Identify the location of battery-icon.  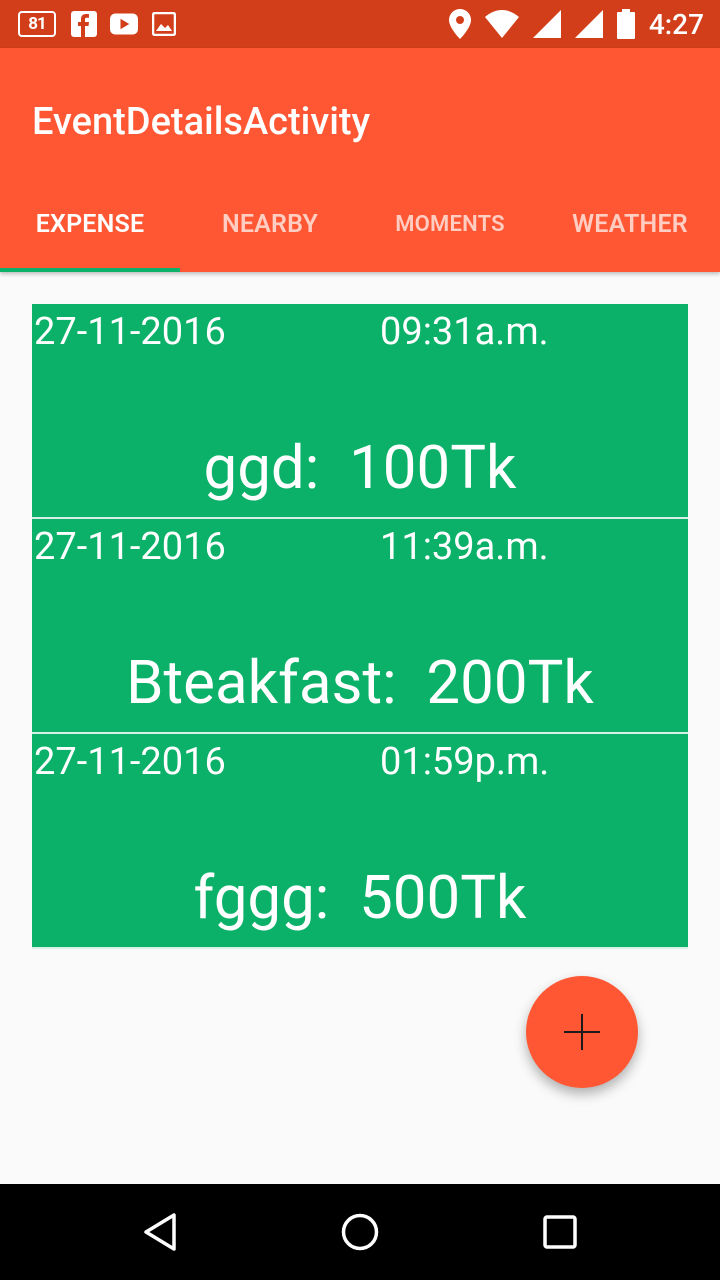
(625, 24).